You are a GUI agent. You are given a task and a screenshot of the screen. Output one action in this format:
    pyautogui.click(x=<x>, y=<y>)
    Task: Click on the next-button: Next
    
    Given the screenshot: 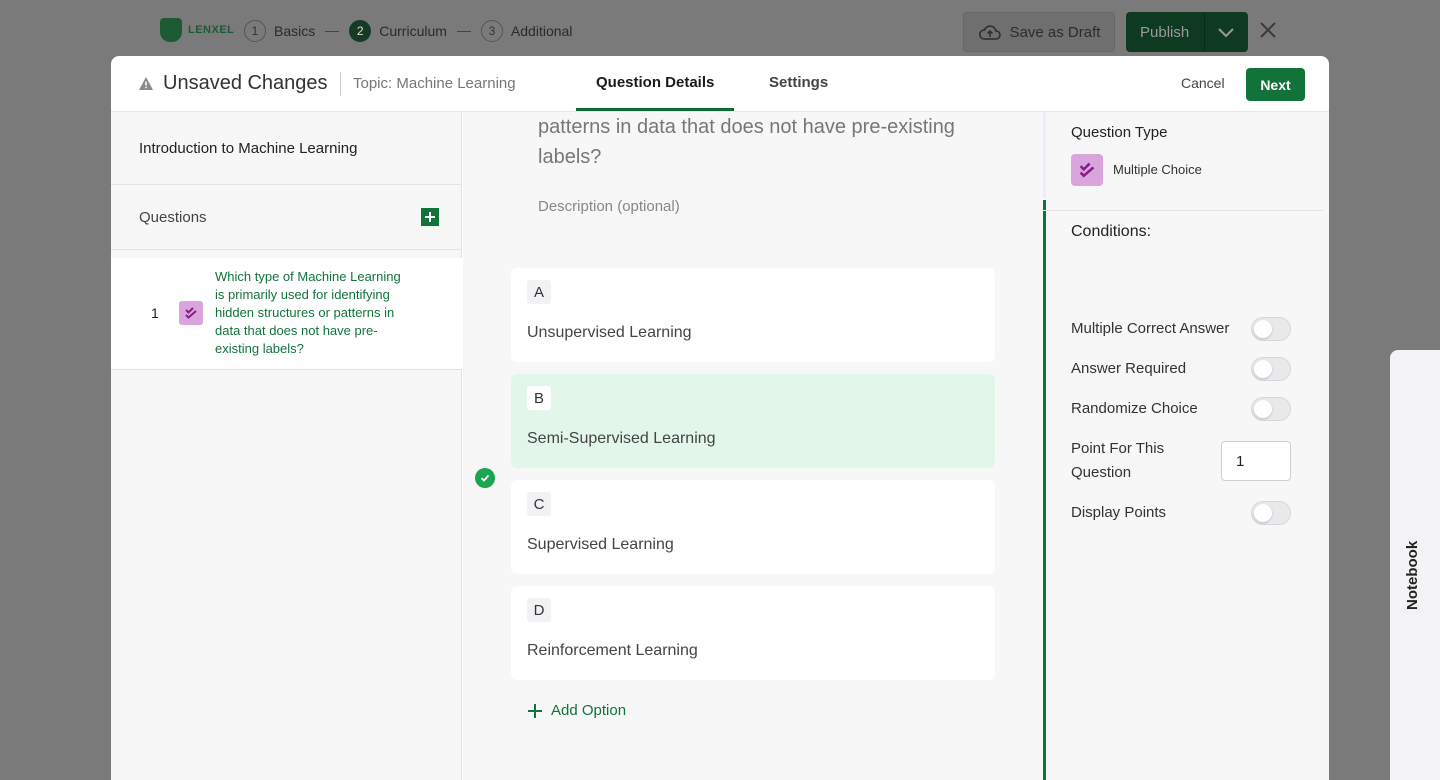 What is the action you would take?
    pyautogui.click(x=1275, y=84)
    